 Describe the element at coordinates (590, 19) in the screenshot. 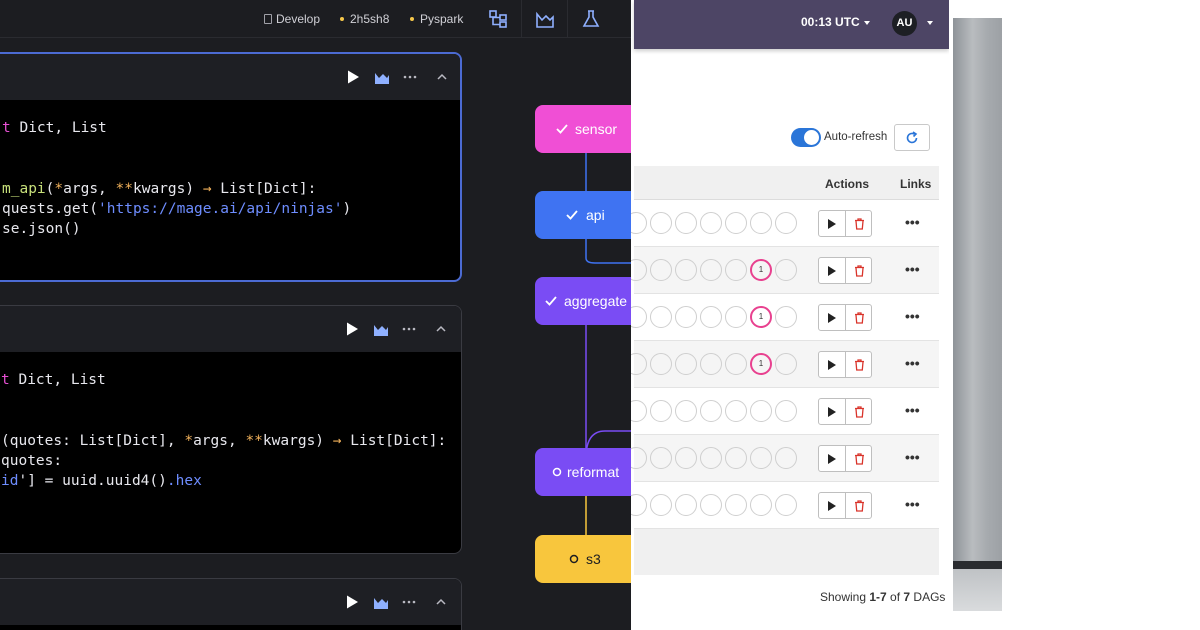

I see `tab-test` at that location.